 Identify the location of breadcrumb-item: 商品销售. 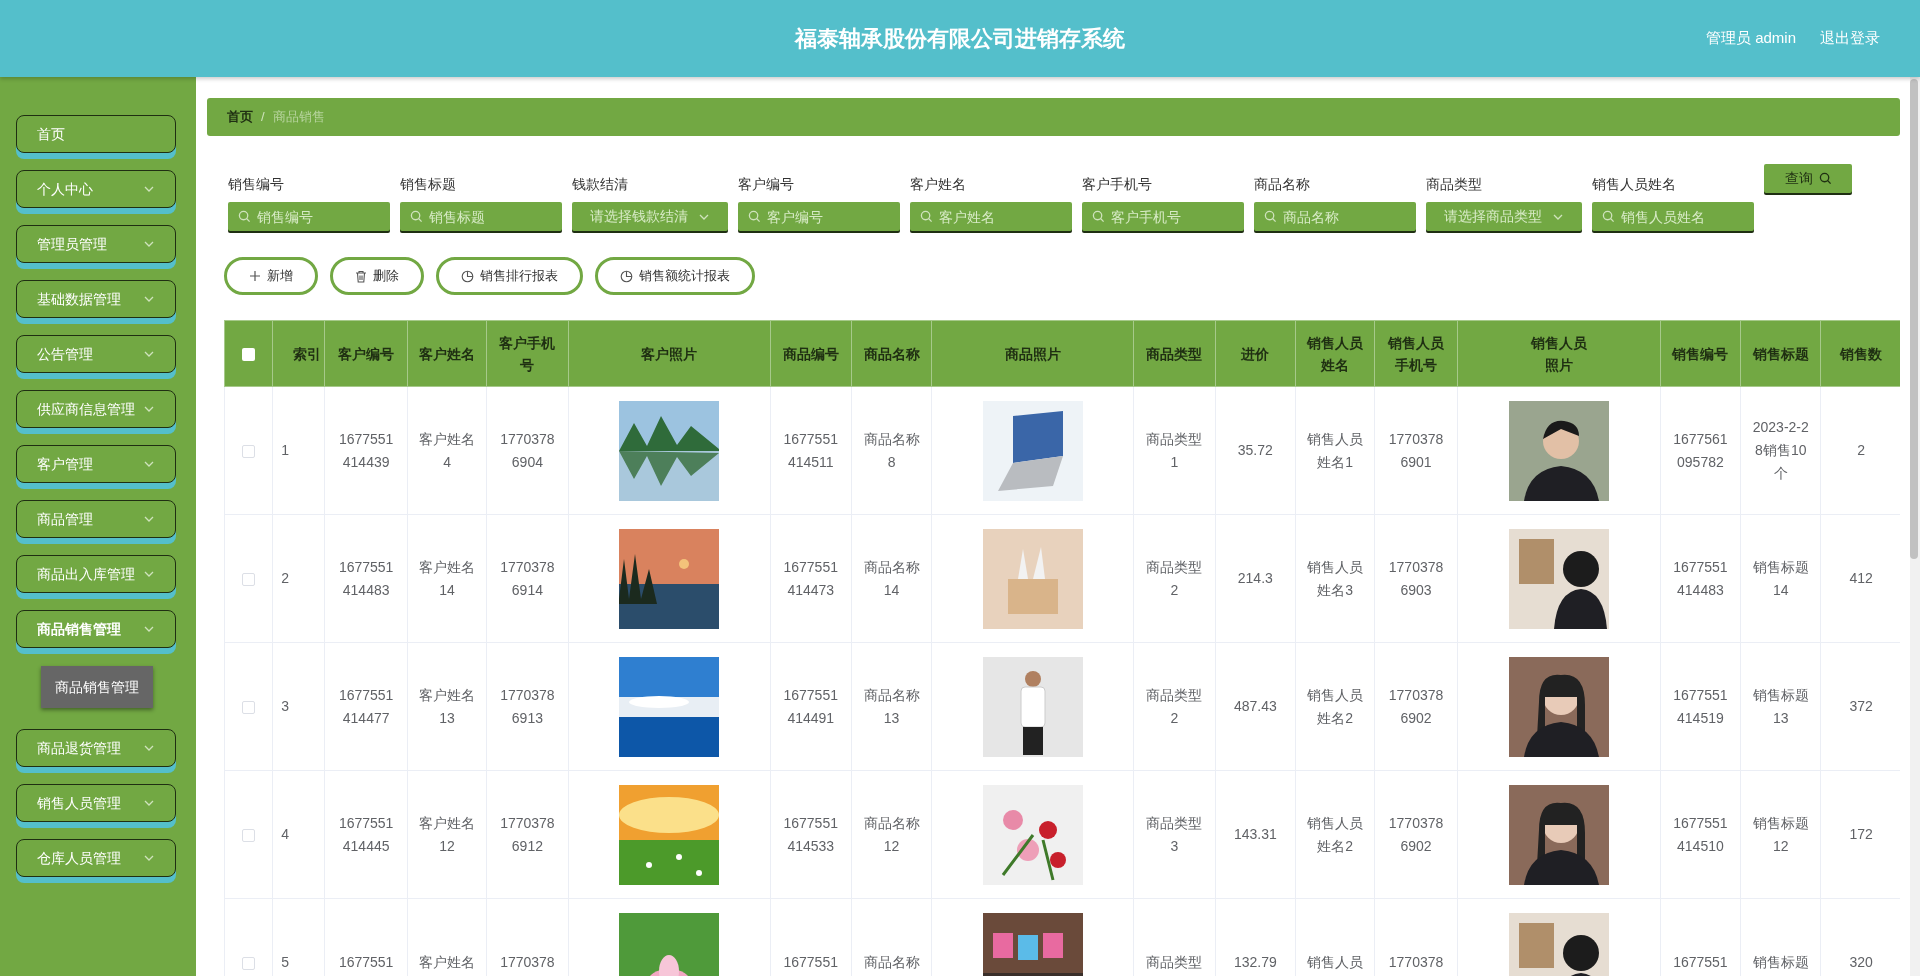
(298, 117).